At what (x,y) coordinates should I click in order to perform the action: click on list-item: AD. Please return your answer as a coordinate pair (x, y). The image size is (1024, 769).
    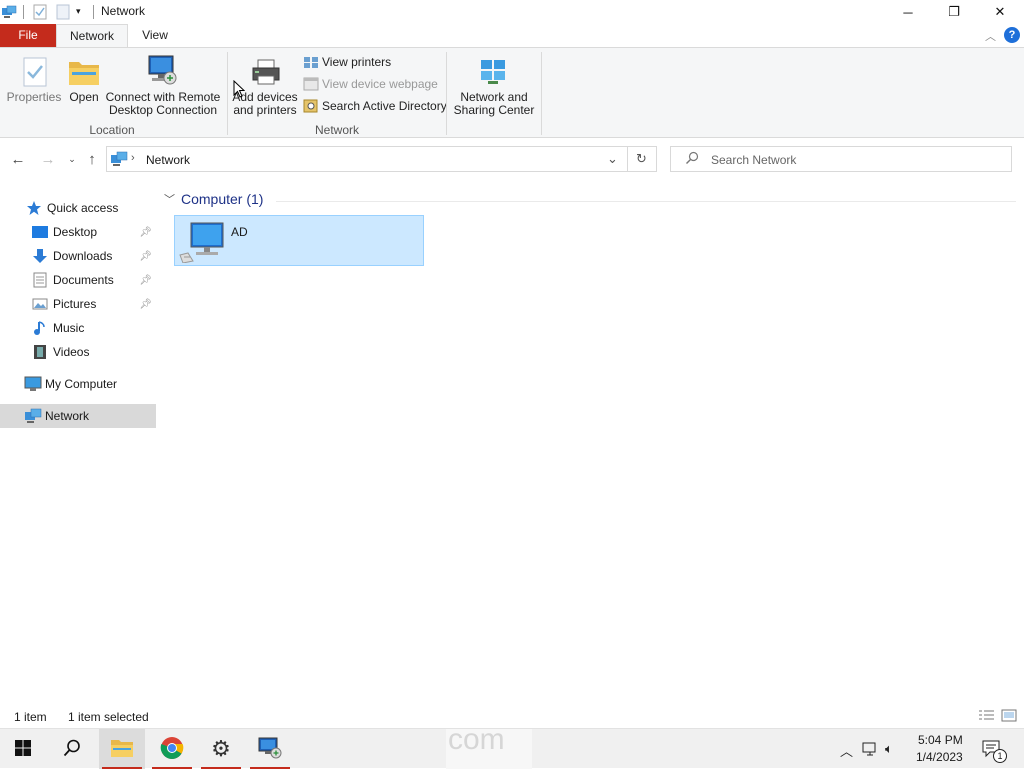
    Looking at the image, I should click on (299, 240).